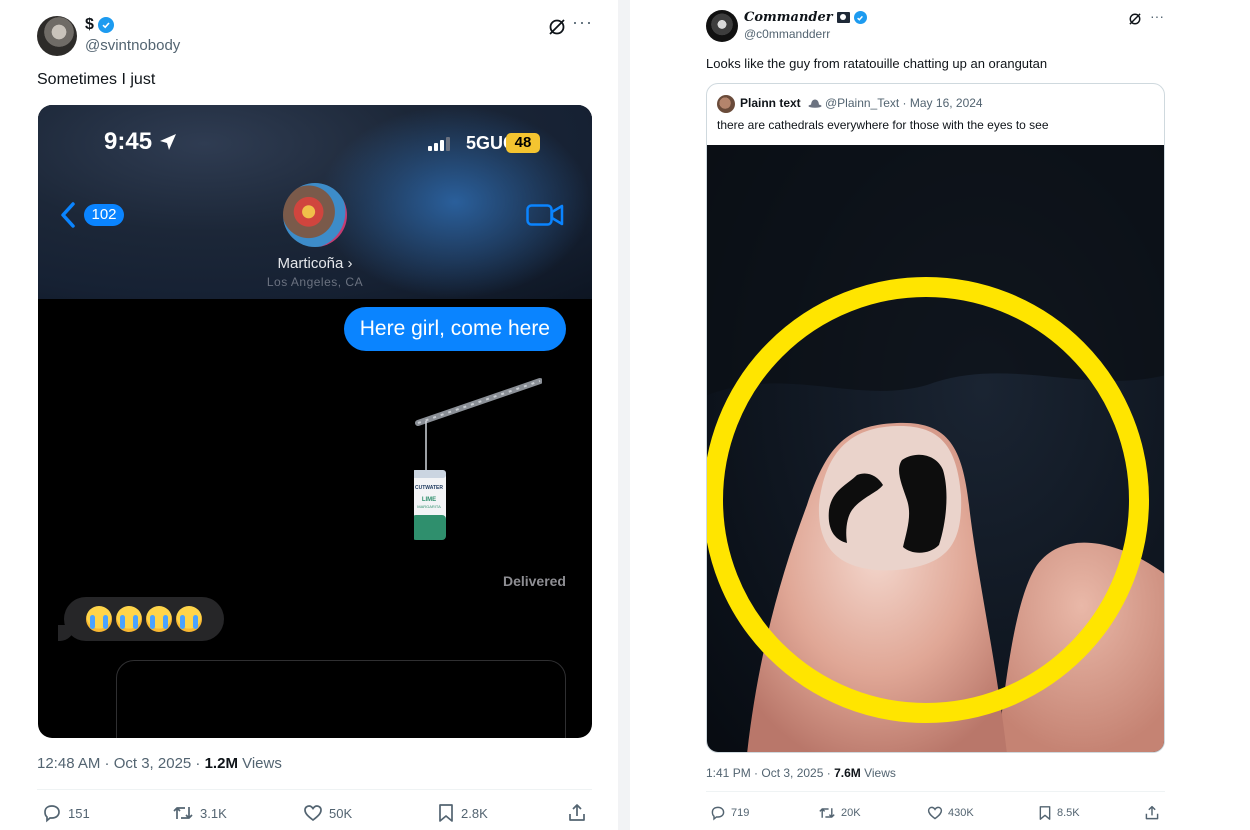 The image size is (1250, 830). I want to click on like-button: 430K, so click(950, 813).